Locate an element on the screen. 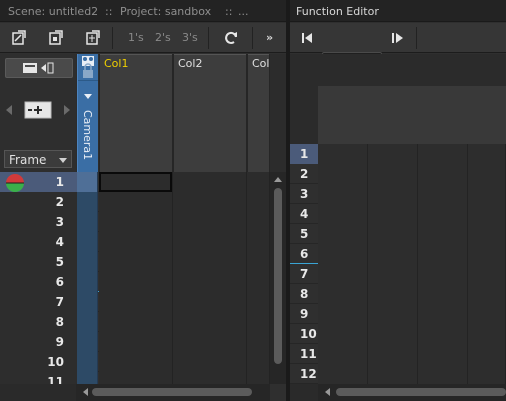 The height and width of the screenshot is (401, 506). xsheet-row: 8 is located at coordinates (135, 322).